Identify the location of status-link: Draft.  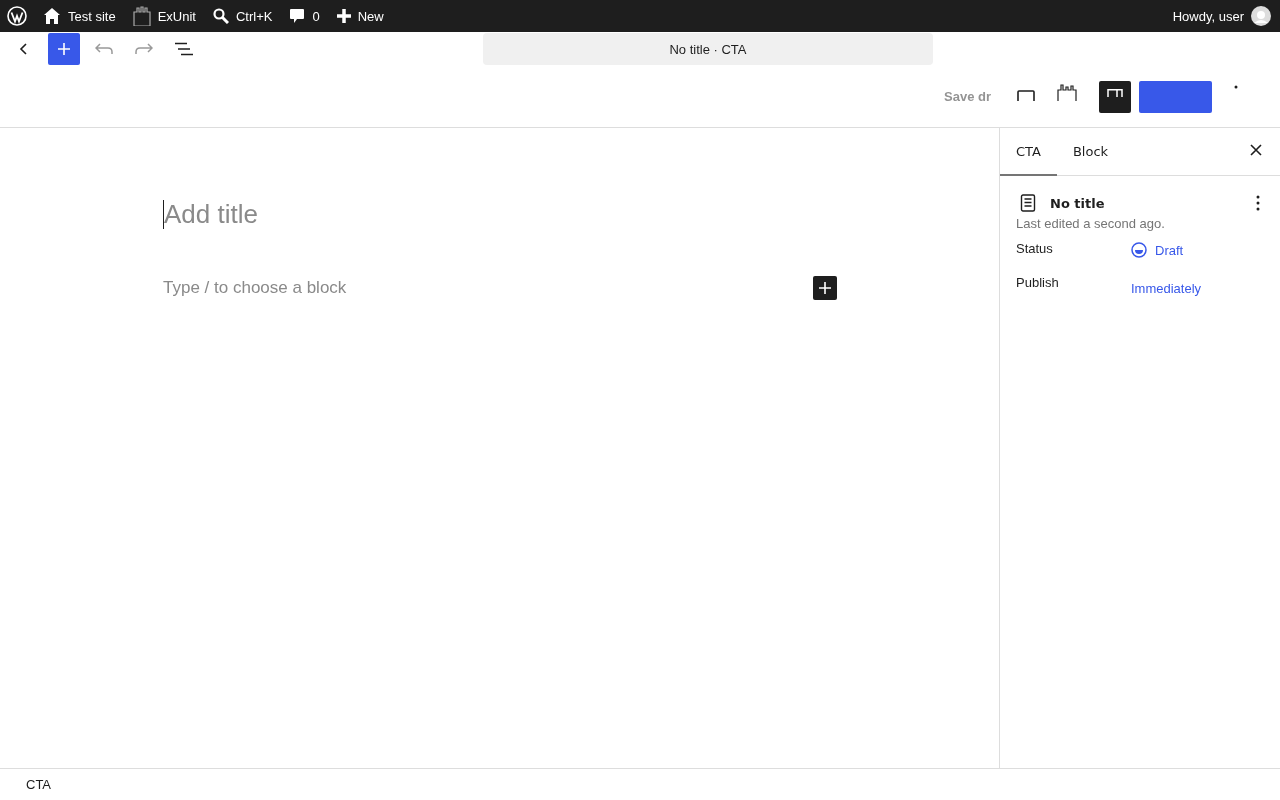
(1157, 250).